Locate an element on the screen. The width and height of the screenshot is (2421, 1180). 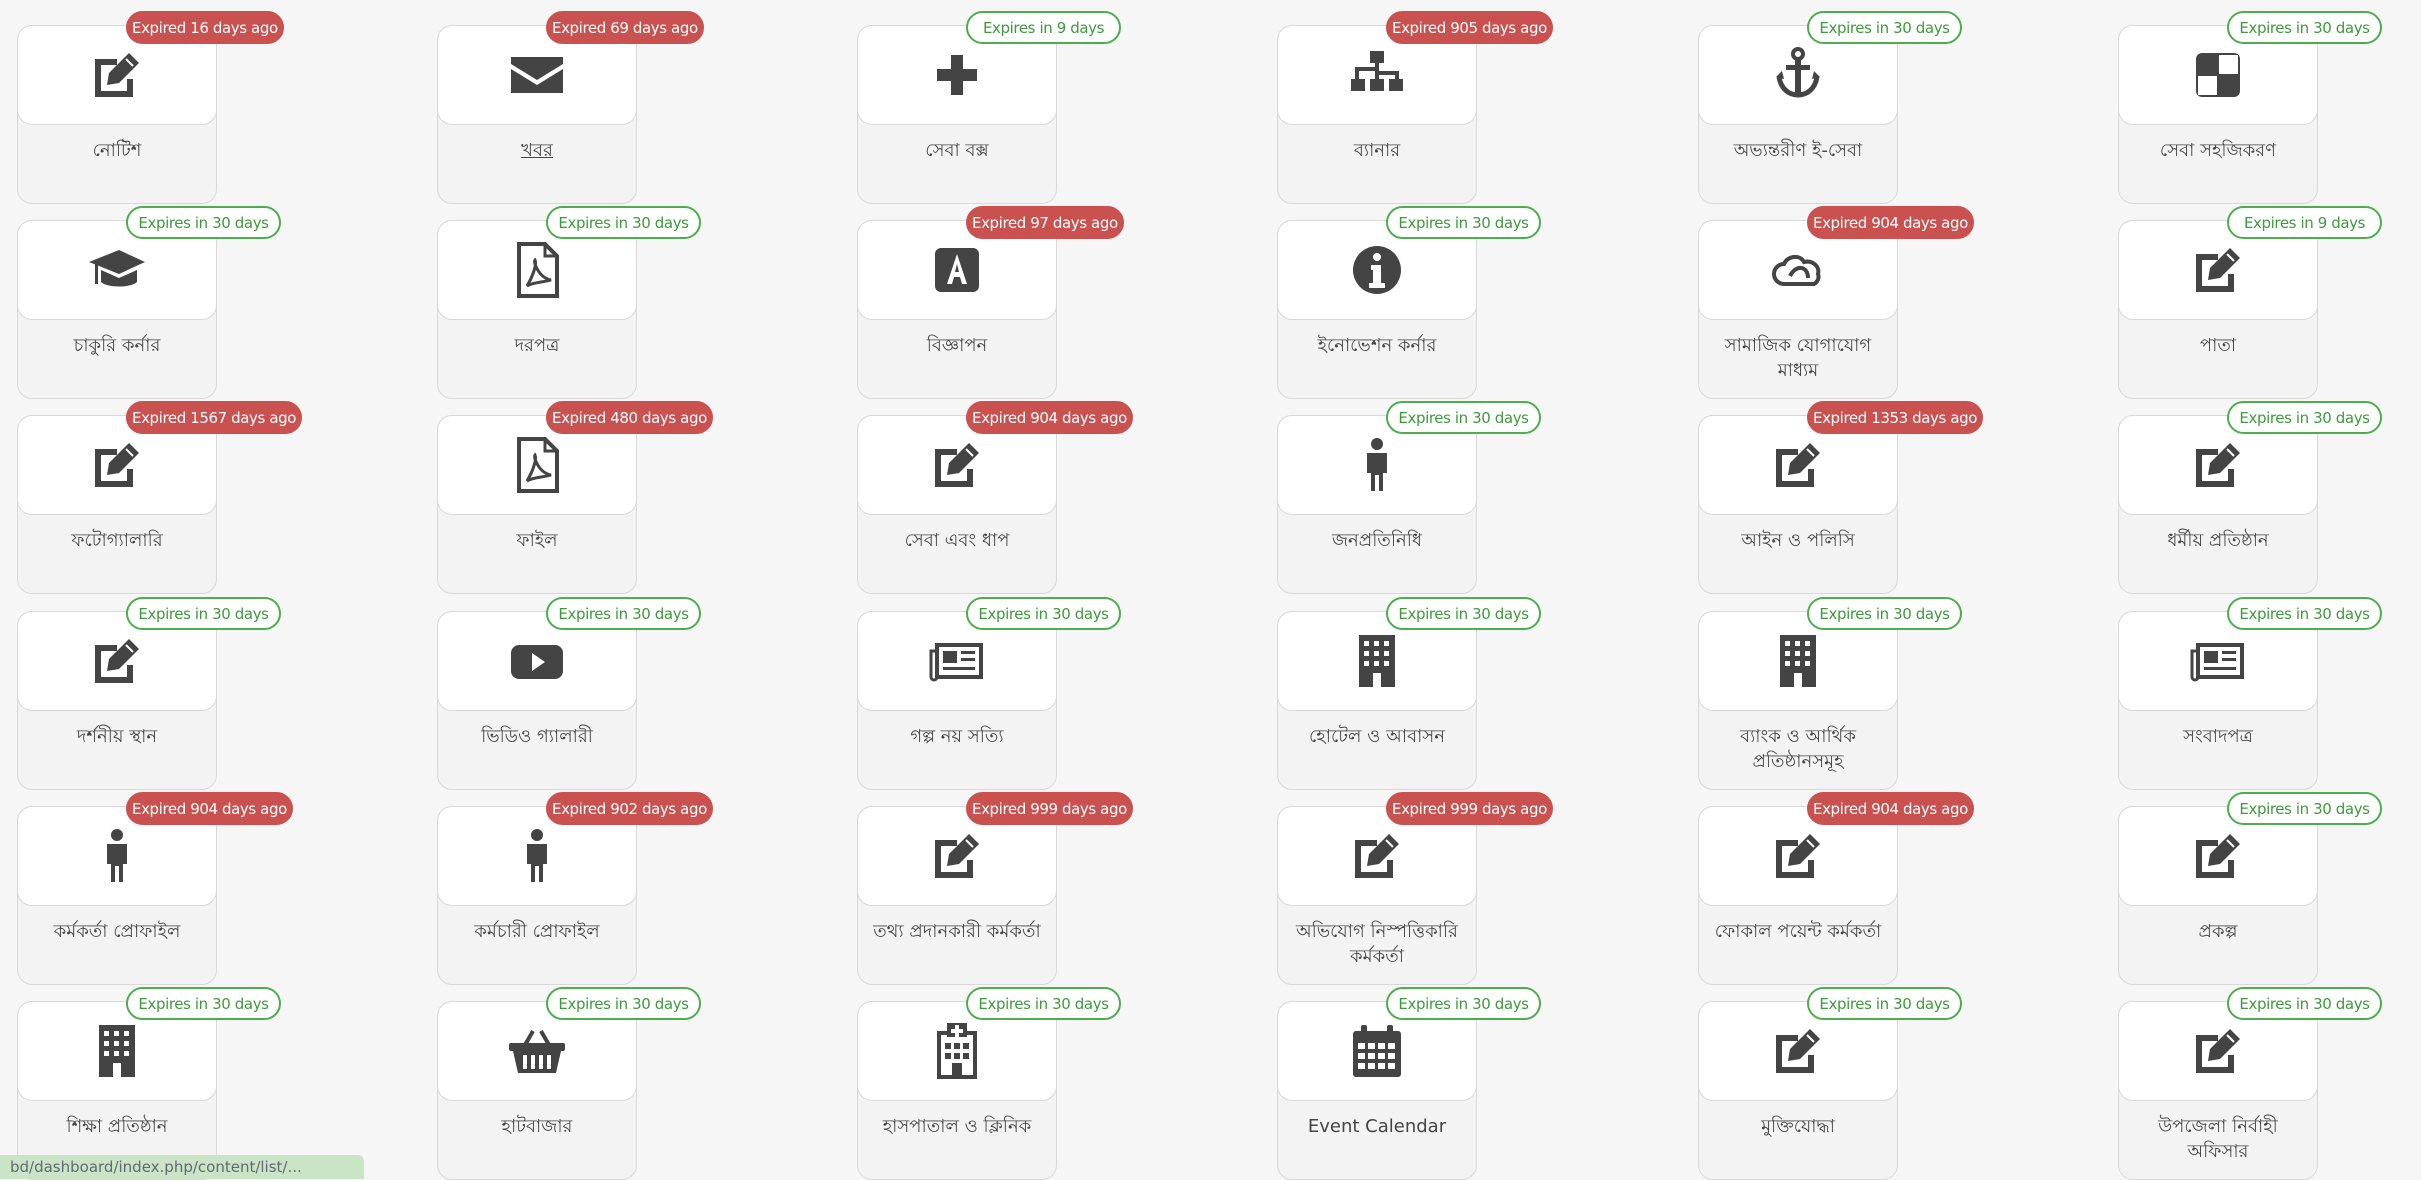
envelope-icon is located at coordinates (537, 75).